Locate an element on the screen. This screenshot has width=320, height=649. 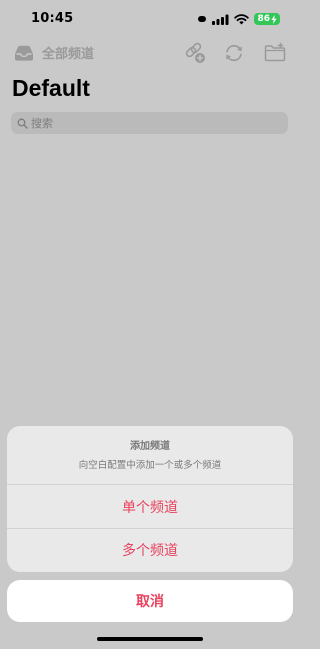
folder-add-icon is located at coordinates (275, 53).